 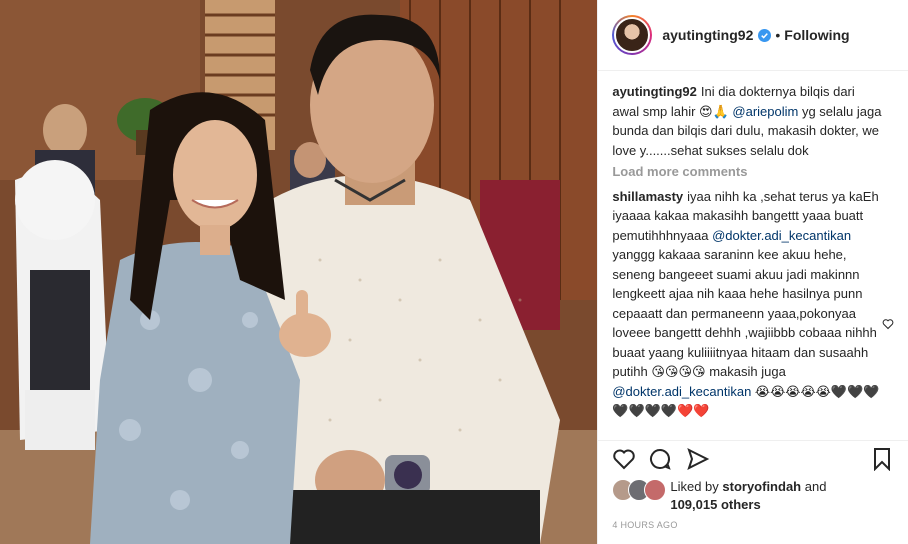 I want to click on comment-icon, so click(x=660, y=459).